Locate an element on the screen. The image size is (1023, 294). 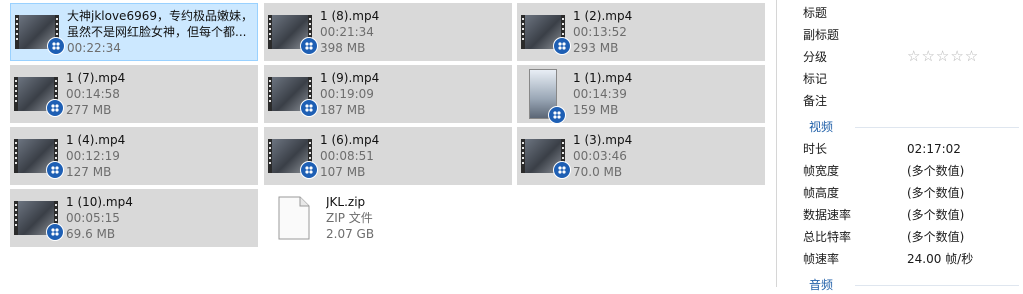
file-detail: 00:03:46 is located at coordinates (600, 156).